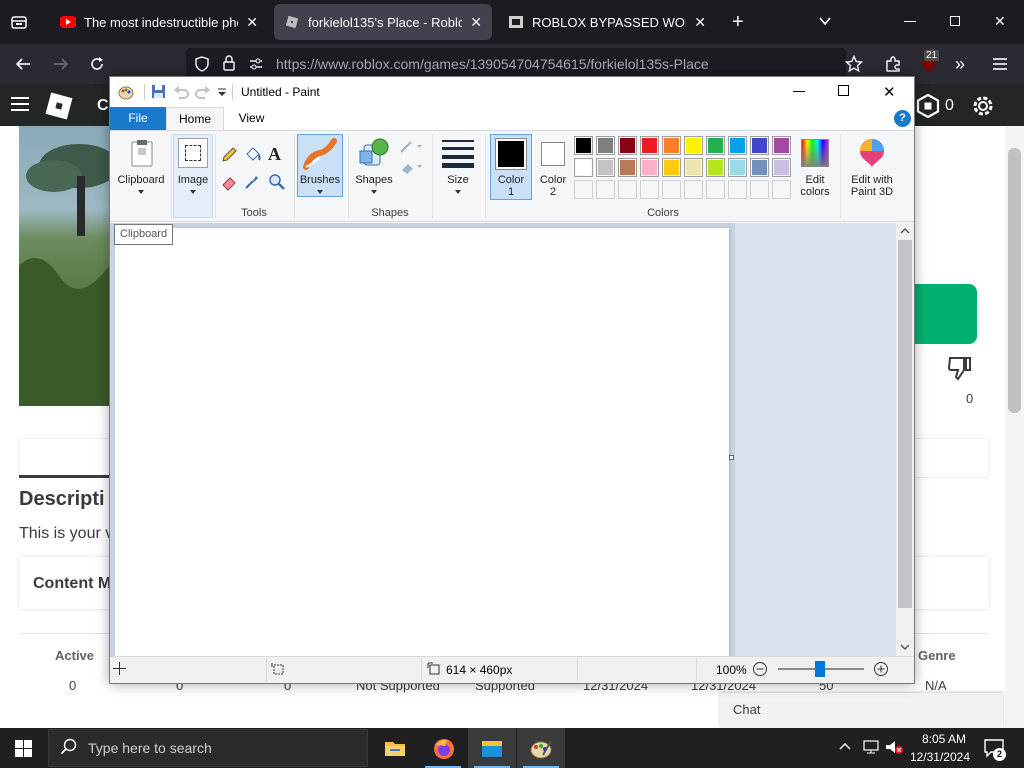 The height and width of the screenshot is (768, 1024). I want to click on color-picker-icon, so click(252, 182).